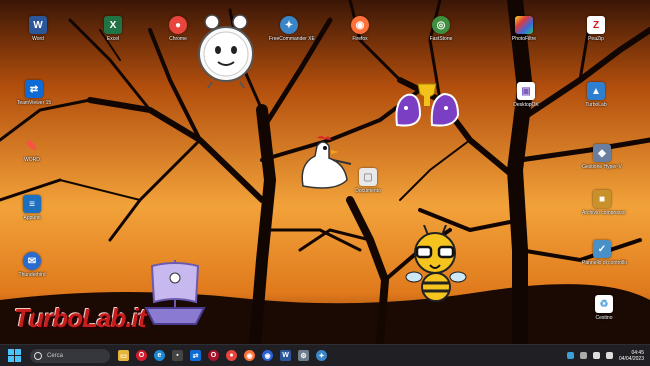 This screenshot has width=650, height=366. What do you see at coordinates (175, 292) in the screenshot?
I see `pirate-ship-sticker` at bounding box center [175, 292].